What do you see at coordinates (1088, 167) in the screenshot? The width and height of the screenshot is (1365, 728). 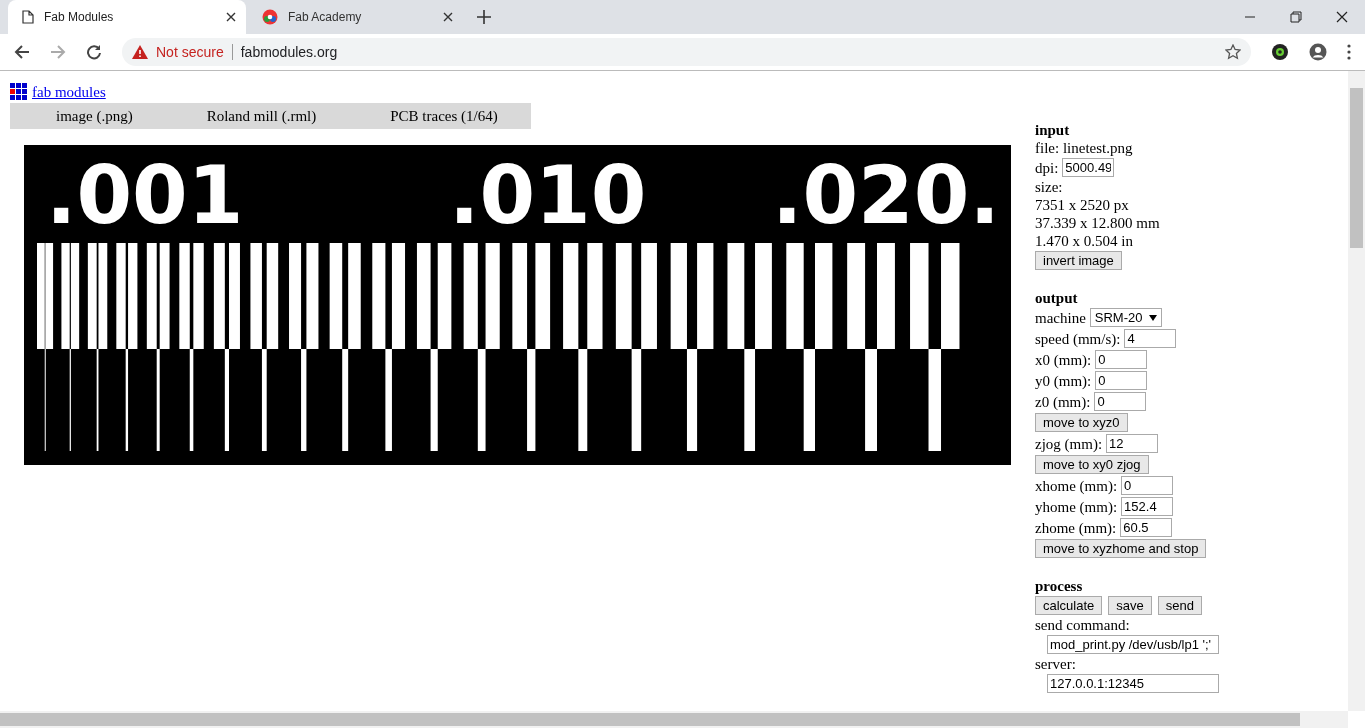 I see `input-field: 5000.49` at bounding box center [1088, 167].